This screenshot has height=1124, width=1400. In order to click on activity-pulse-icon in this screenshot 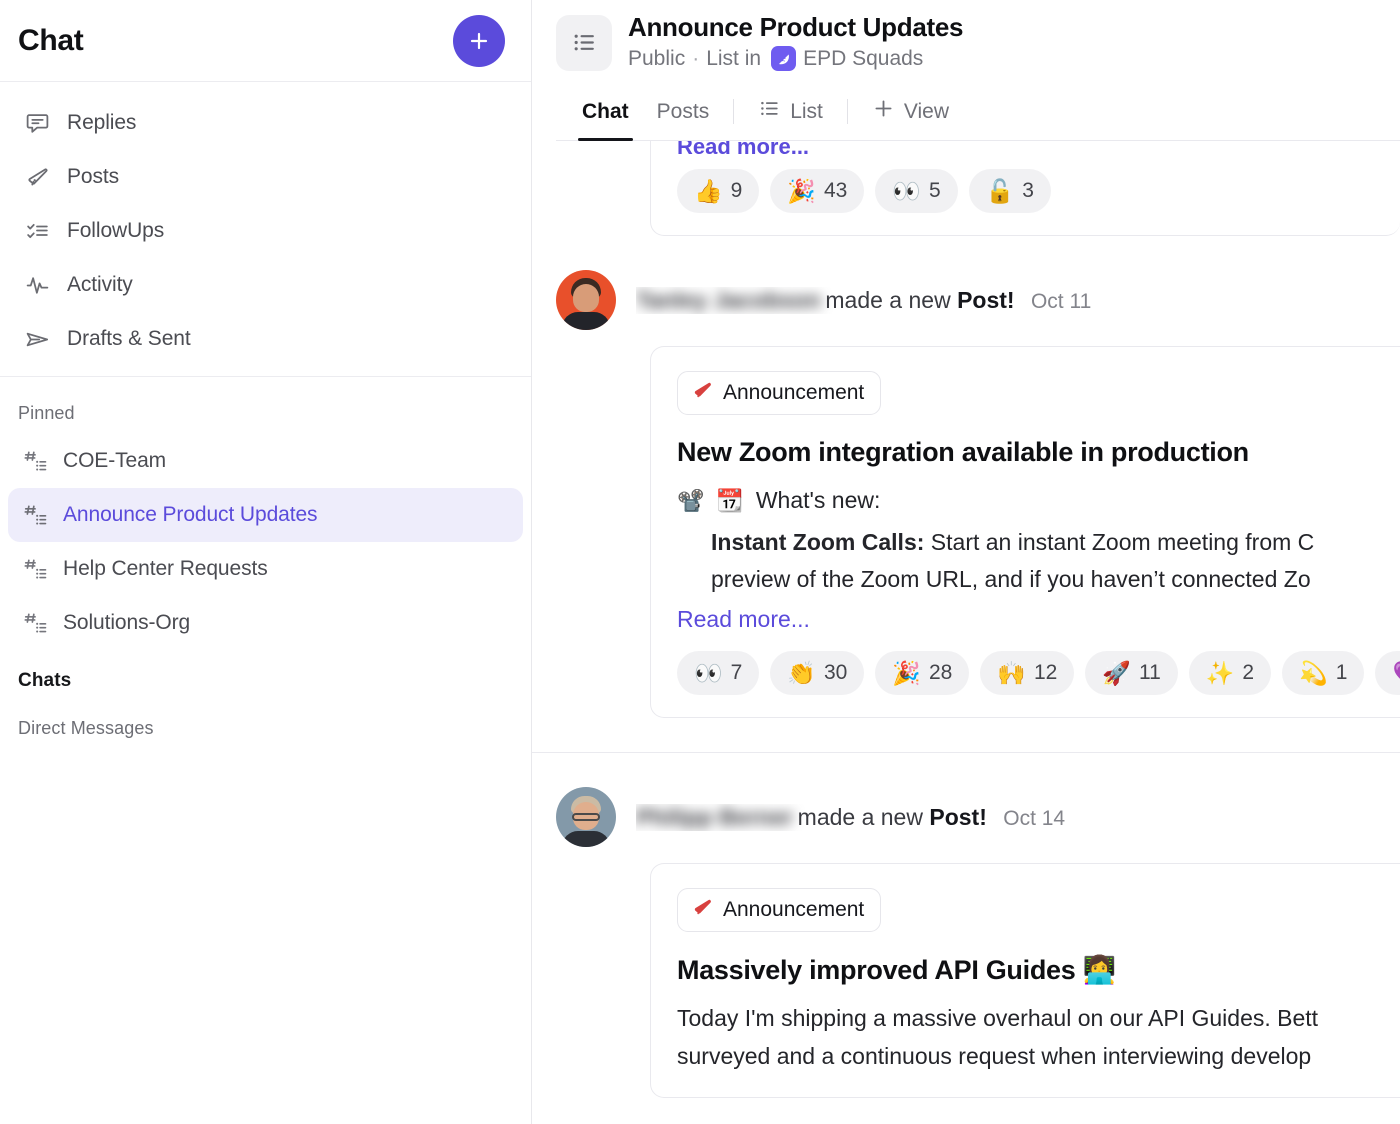, I will do `click(37, 285)`.